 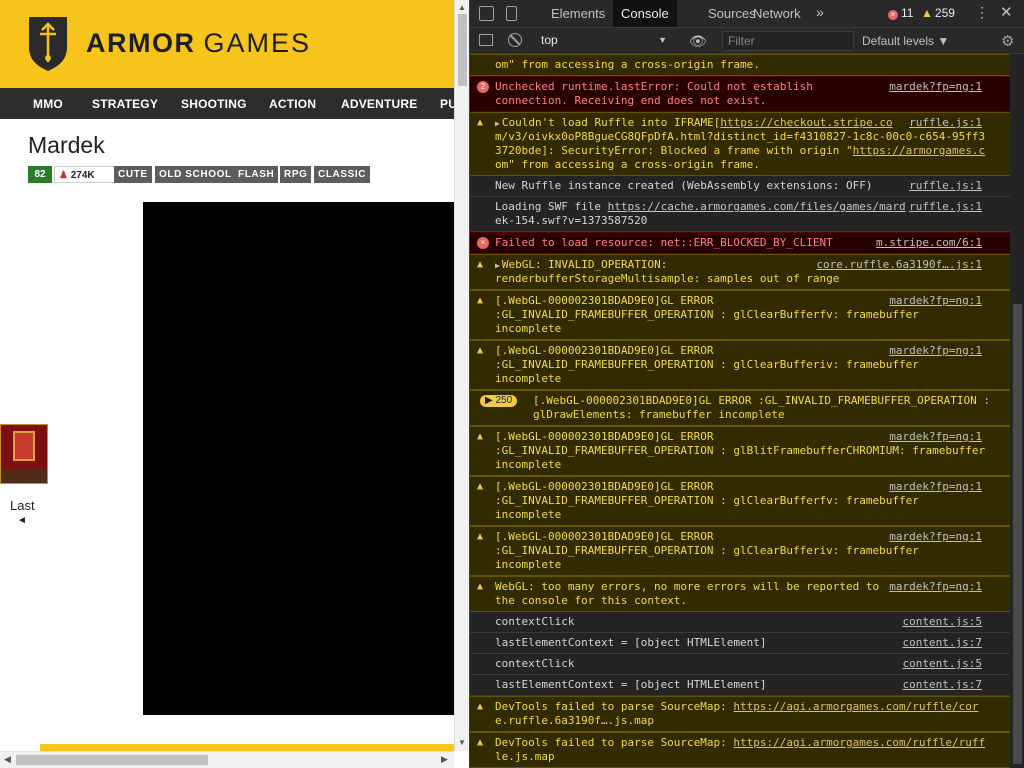 What do you see at coordinates (133, 174) in the screenshot?
I see `tag-cute: CUTE` at bounding box center [133, 174].